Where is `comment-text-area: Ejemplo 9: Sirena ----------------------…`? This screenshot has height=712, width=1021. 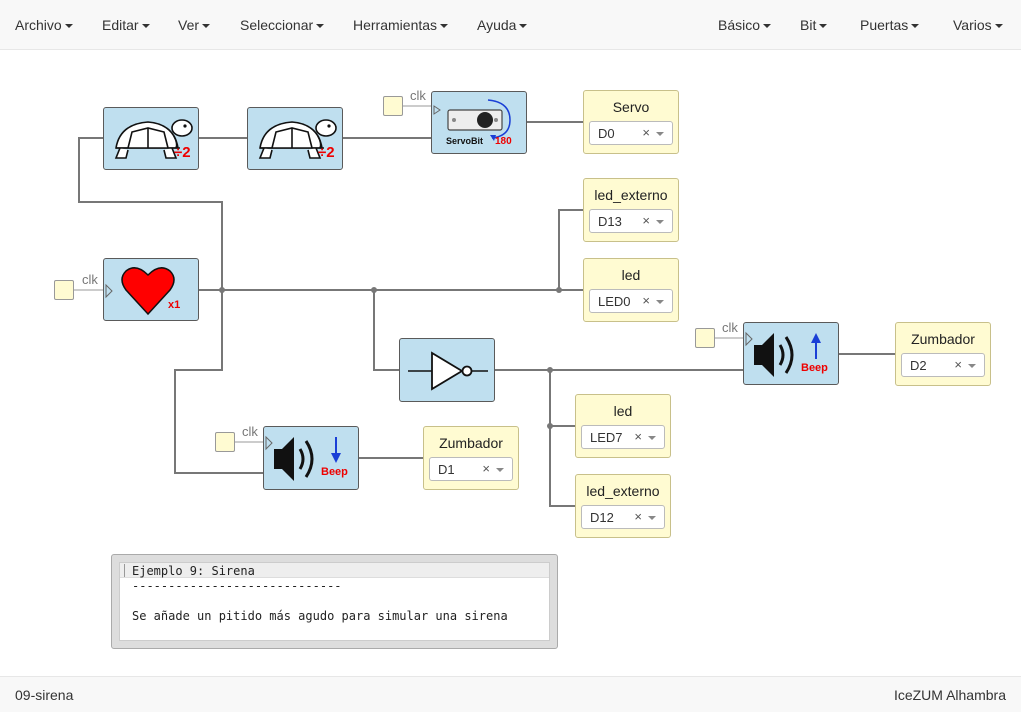 comment-text-area: Ejemplo 9: Sirena ----------------------… is located at coordinates (334, 601).